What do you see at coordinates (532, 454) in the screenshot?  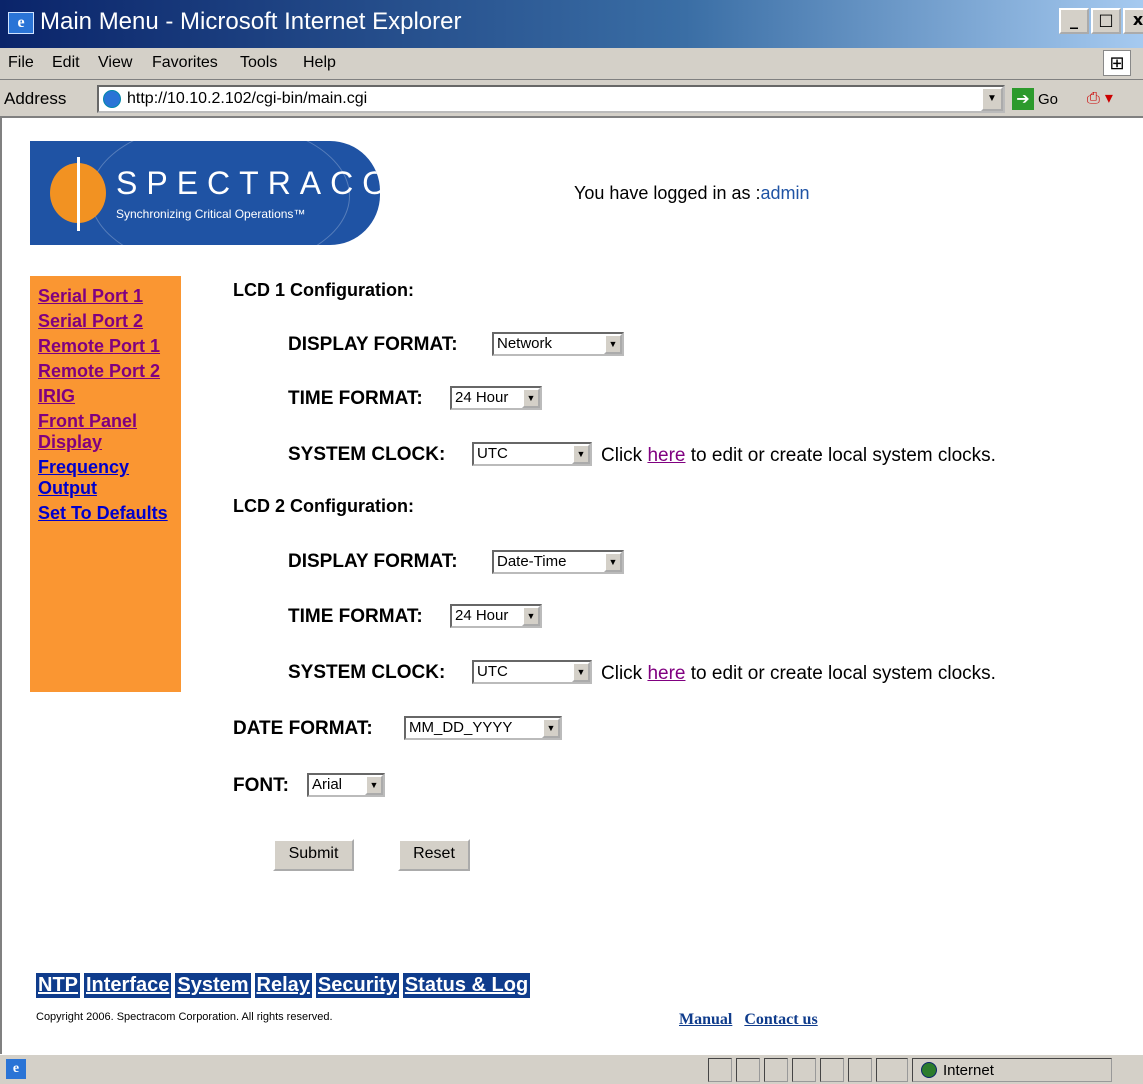 I see `lcd1-system-clock-select: UTC ▼` at bounding box center [532, 454].